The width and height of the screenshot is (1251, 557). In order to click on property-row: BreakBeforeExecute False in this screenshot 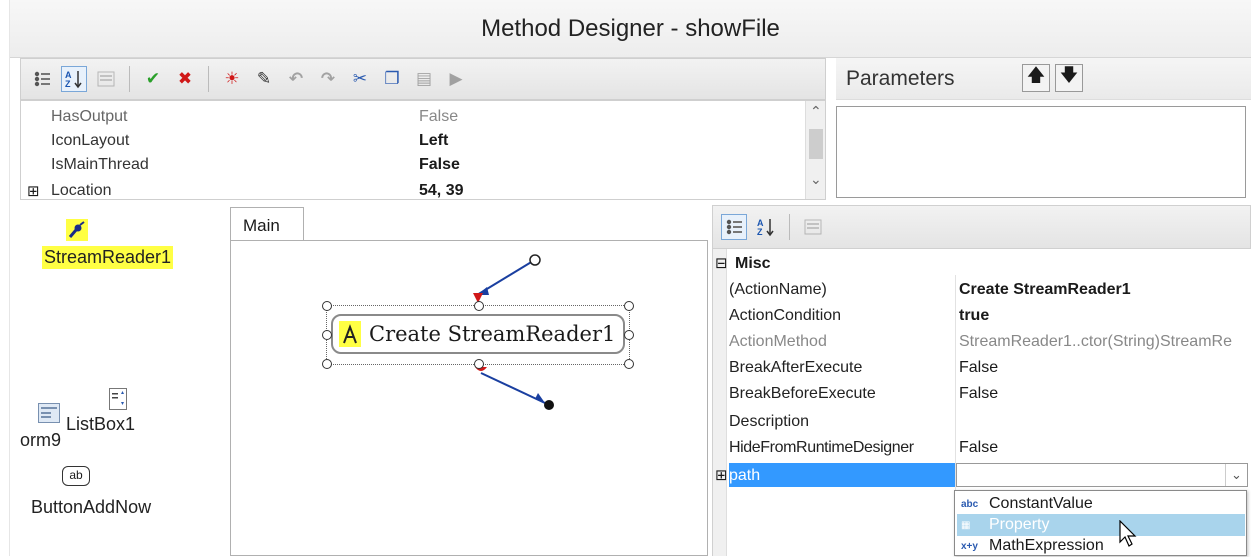, I will do `click(982, 394)`.